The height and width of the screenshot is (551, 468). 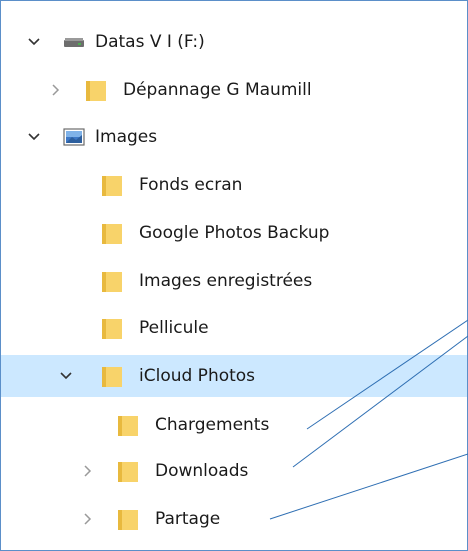 What do you see at coordinates (202, 471) in the screenshot?
I see `tree-item-label: Downloads` at bounding box center [202, 471].